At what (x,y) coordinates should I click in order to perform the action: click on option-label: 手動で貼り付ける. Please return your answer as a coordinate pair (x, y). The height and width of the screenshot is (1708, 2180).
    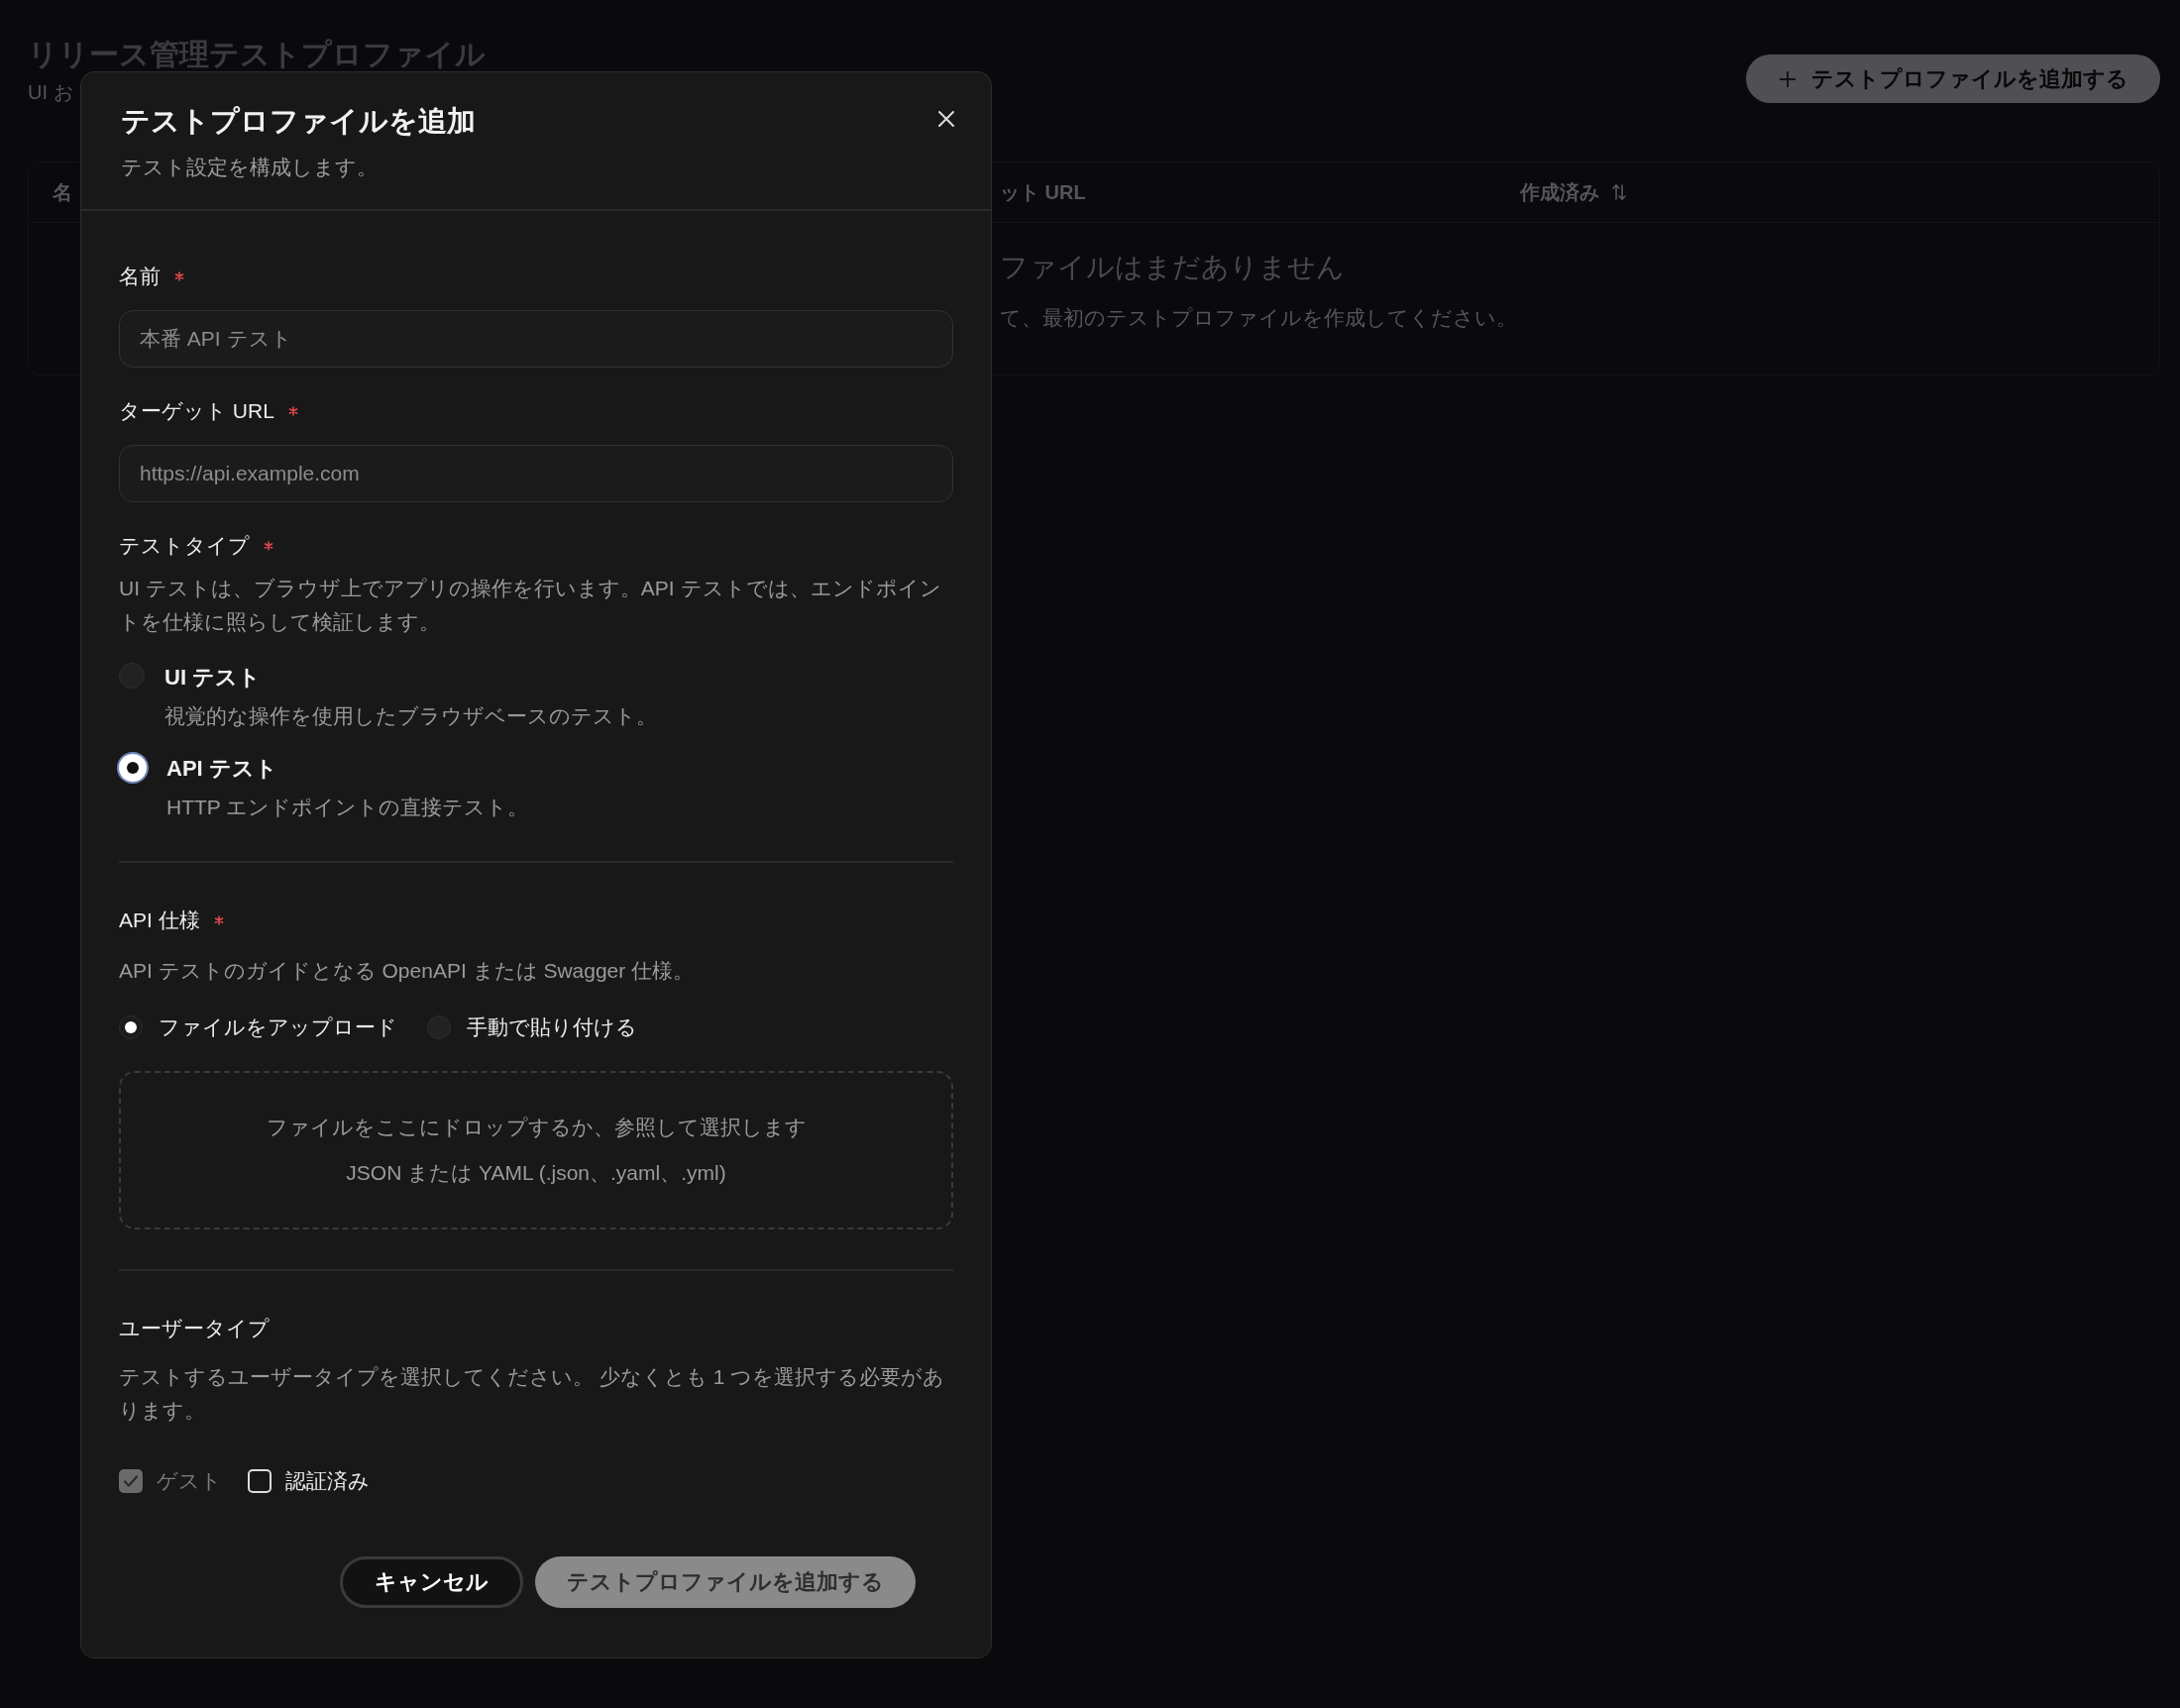
    Looking at the image, I should click on (552, 1027).